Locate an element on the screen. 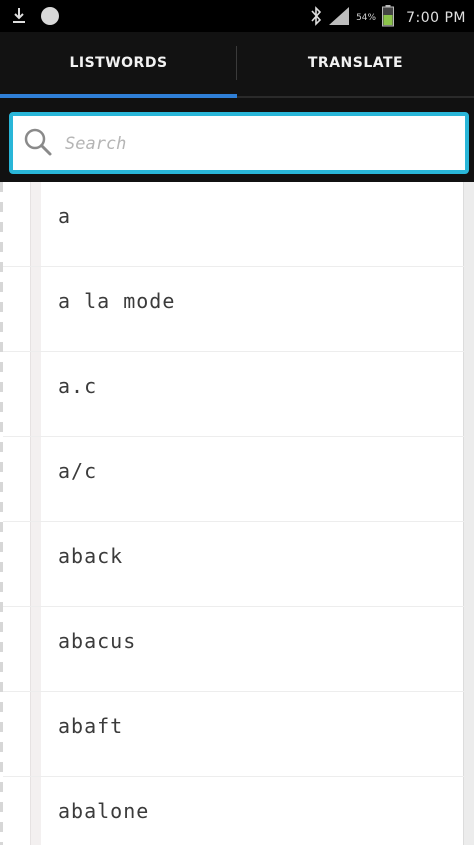 Image resolution: width=474 pixels, height=845 pixels. word-label: a/c is located at coordinates (78, 471).